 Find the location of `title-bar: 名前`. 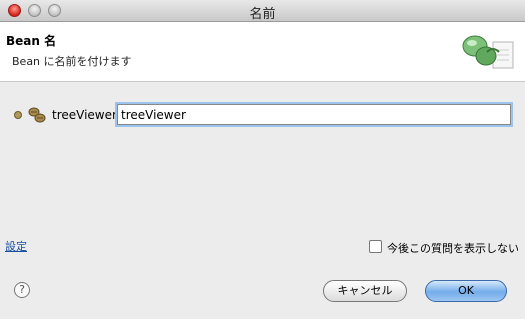

title-bar: 名前 is located at coordinates (262, 11).